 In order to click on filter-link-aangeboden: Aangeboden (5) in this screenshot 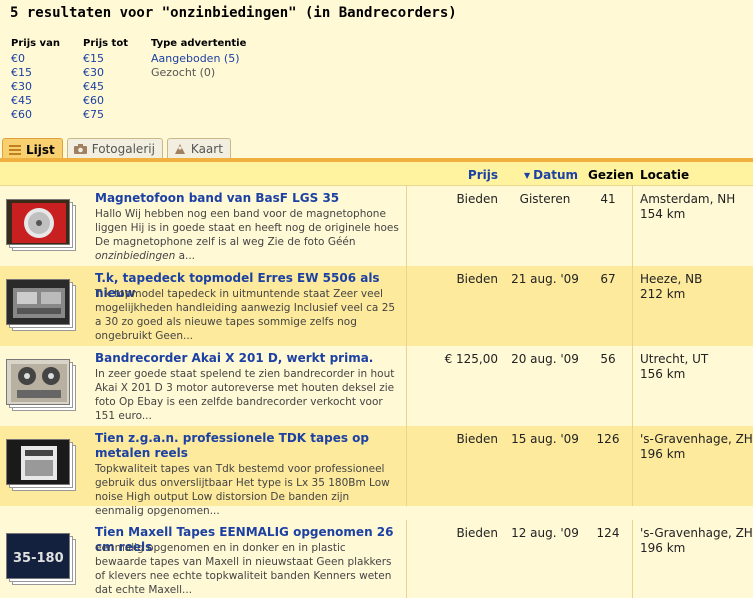, I will do `click(198, 59)`.